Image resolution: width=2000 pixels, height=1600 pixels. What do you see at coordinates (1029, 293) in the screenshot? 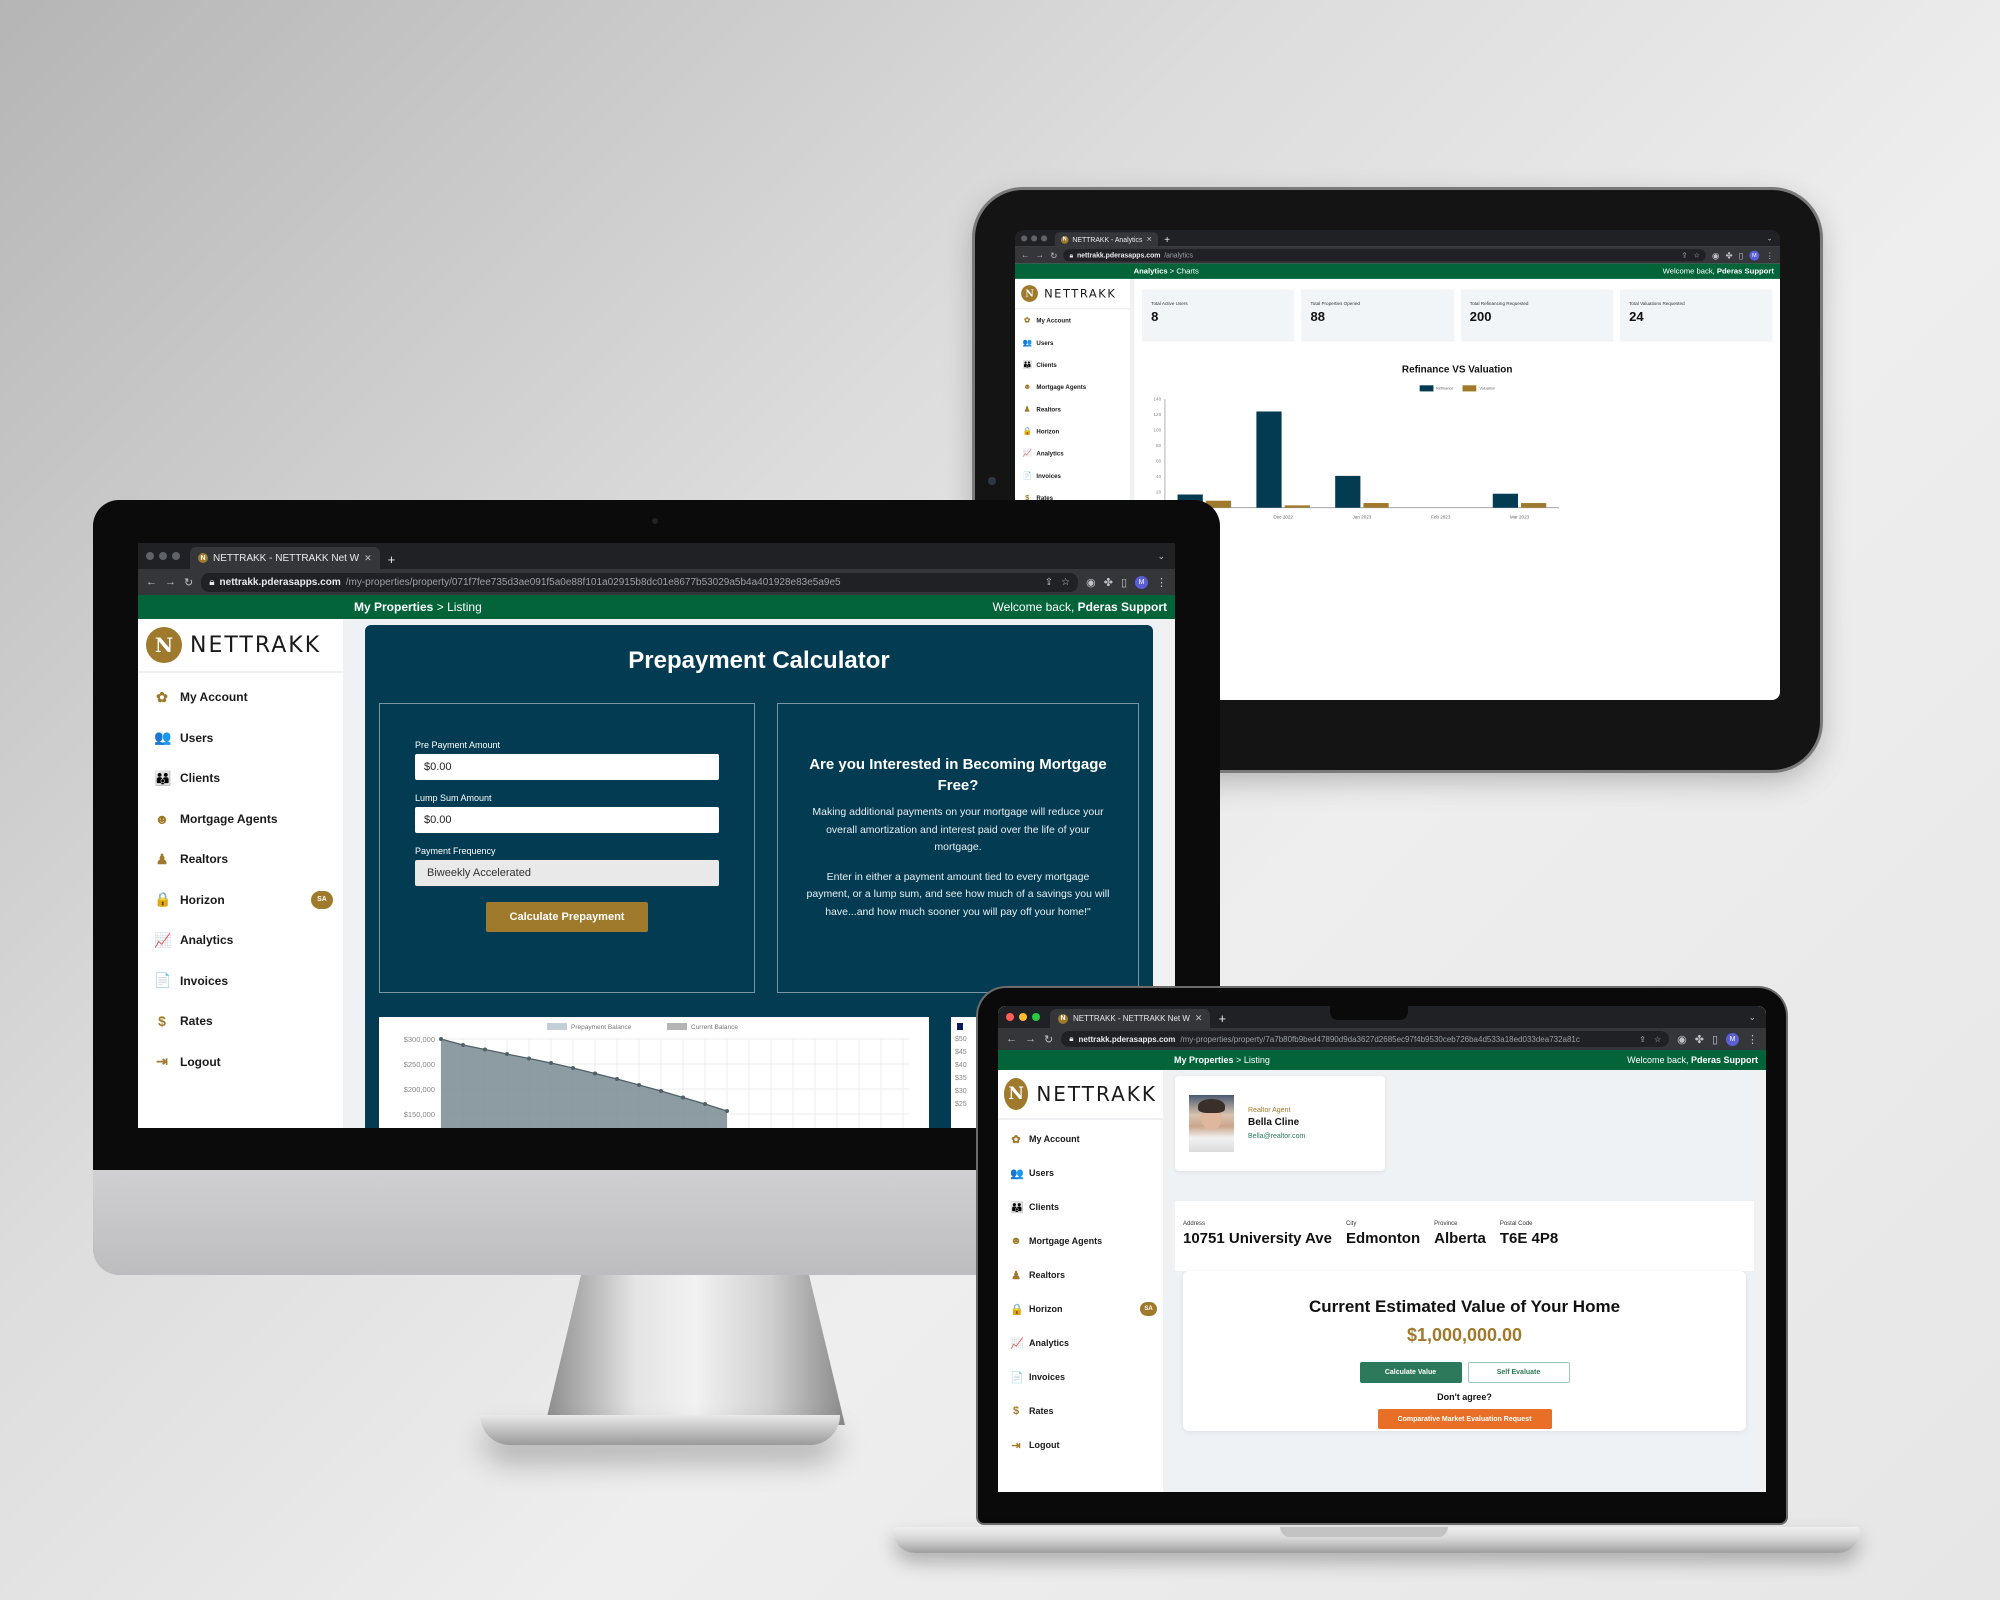
I see `logo-mark-icon: N` at bounding box center [1029, 293].